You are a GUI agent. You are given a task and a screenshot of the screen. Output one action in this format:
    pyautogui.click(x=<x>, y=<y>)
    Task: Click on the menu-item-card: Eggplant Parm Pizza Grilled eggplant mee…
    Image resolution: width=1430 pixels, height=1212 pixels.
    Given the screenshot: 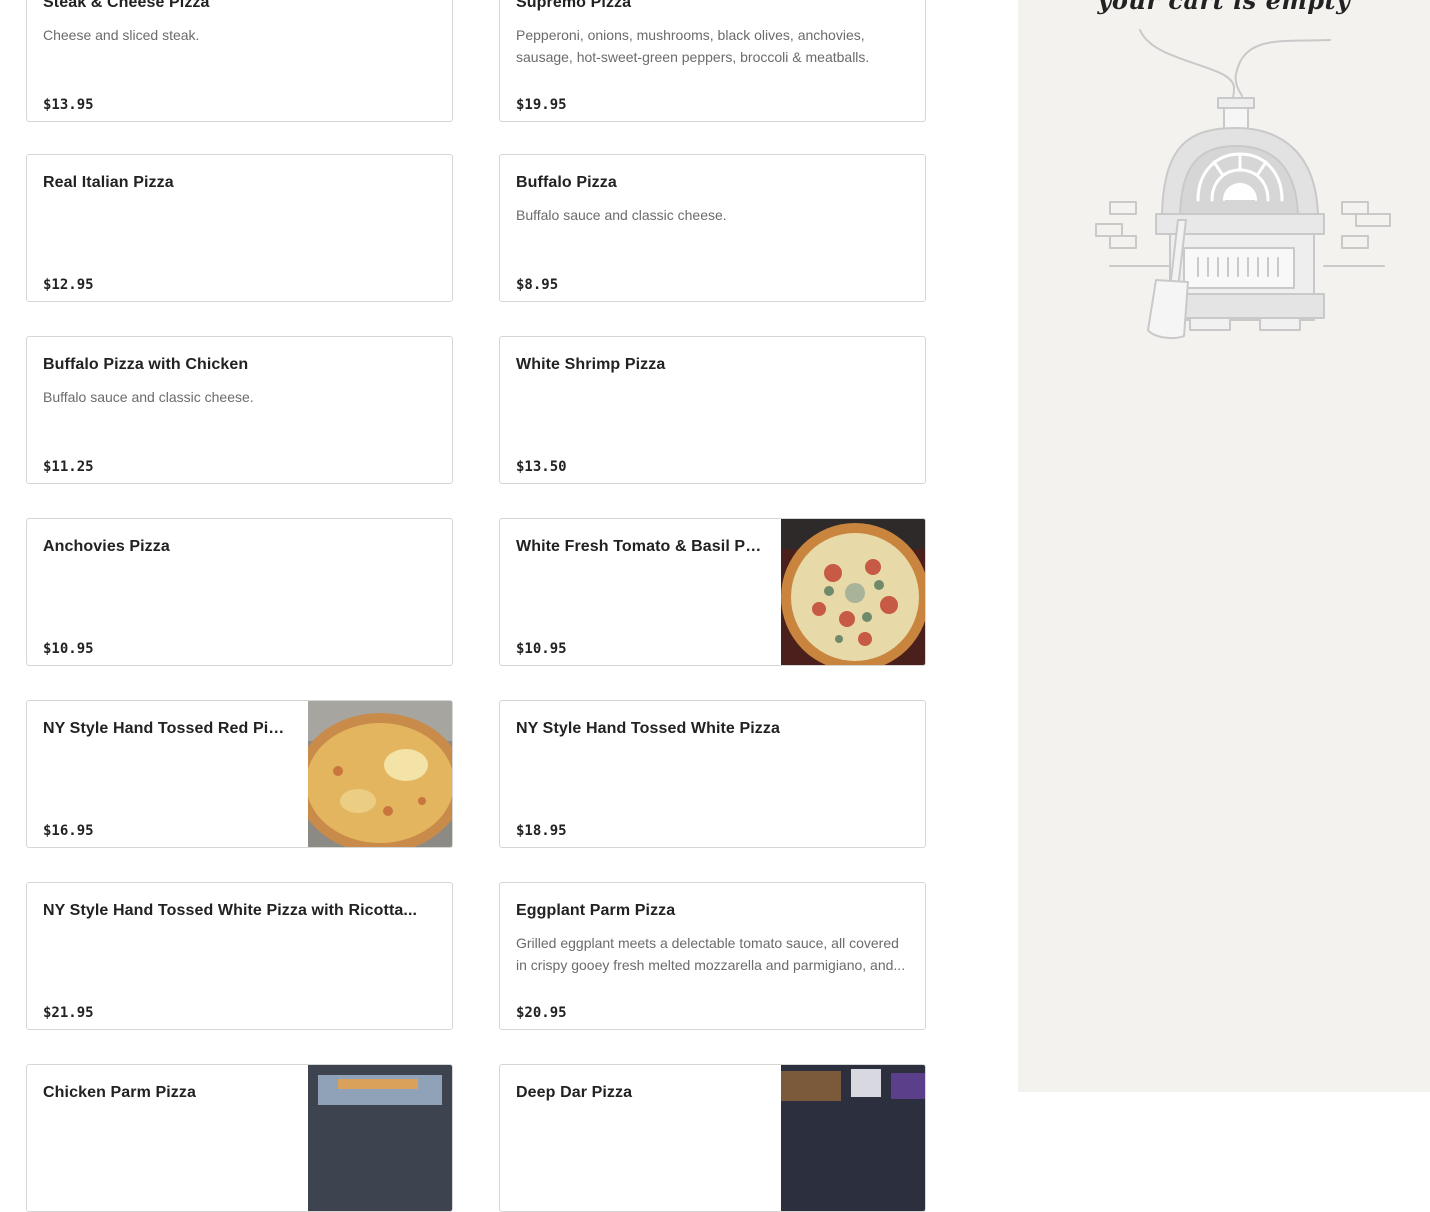 What is the action you would take?
    pyautogui.click(x=712, y=956)
    